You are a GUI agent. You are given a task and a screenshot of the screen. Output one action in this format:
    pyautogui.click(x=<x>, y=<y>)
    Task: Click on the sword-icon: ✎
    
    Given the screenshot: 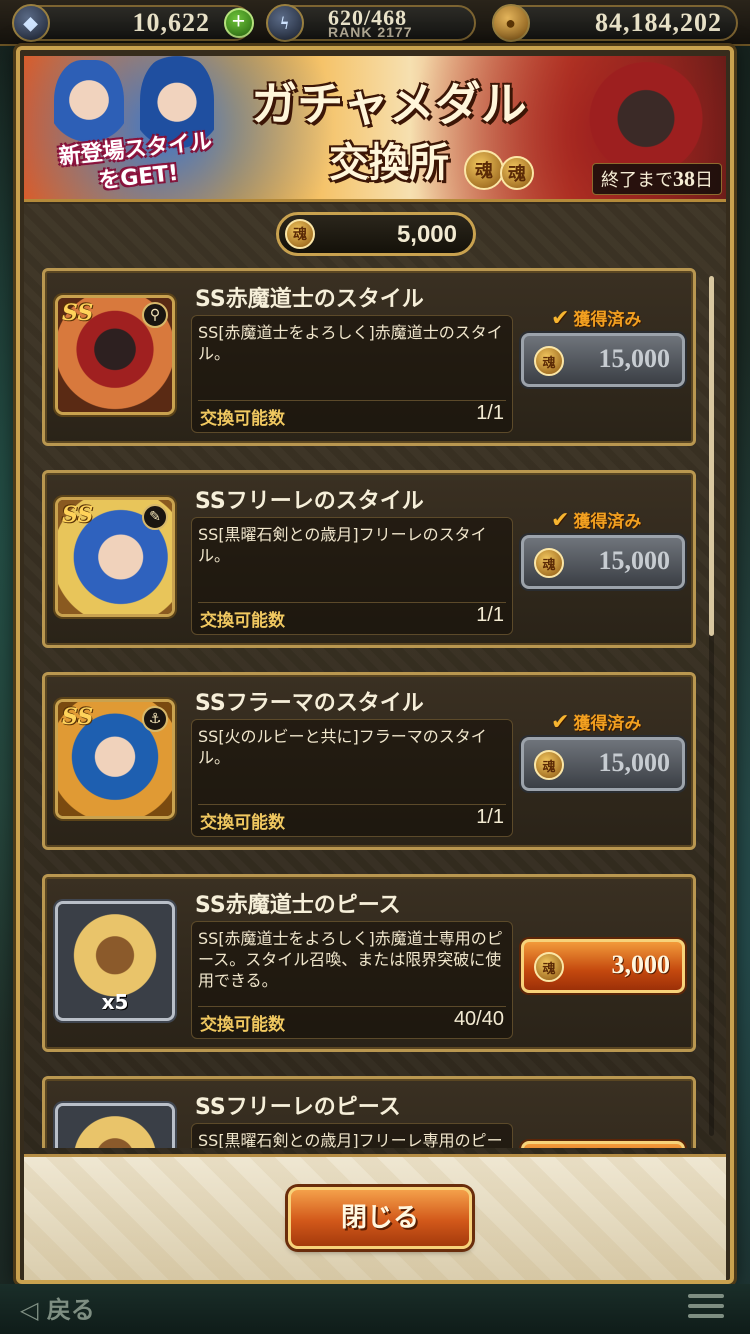 What is the action you would take?
    pyautogui.click(x=155, y=517)
    